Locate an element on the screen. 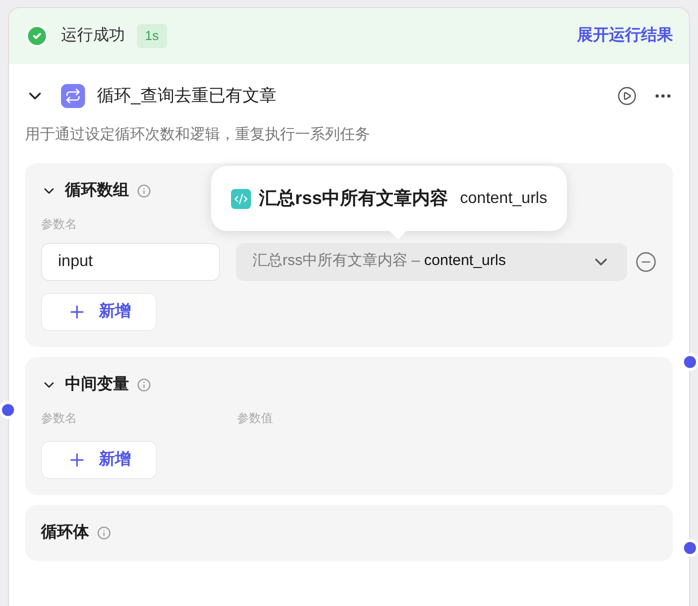 This screenshot has height=606, width=698. expand-results-link: 展开运行结果 is located at coordinates (625, 36).